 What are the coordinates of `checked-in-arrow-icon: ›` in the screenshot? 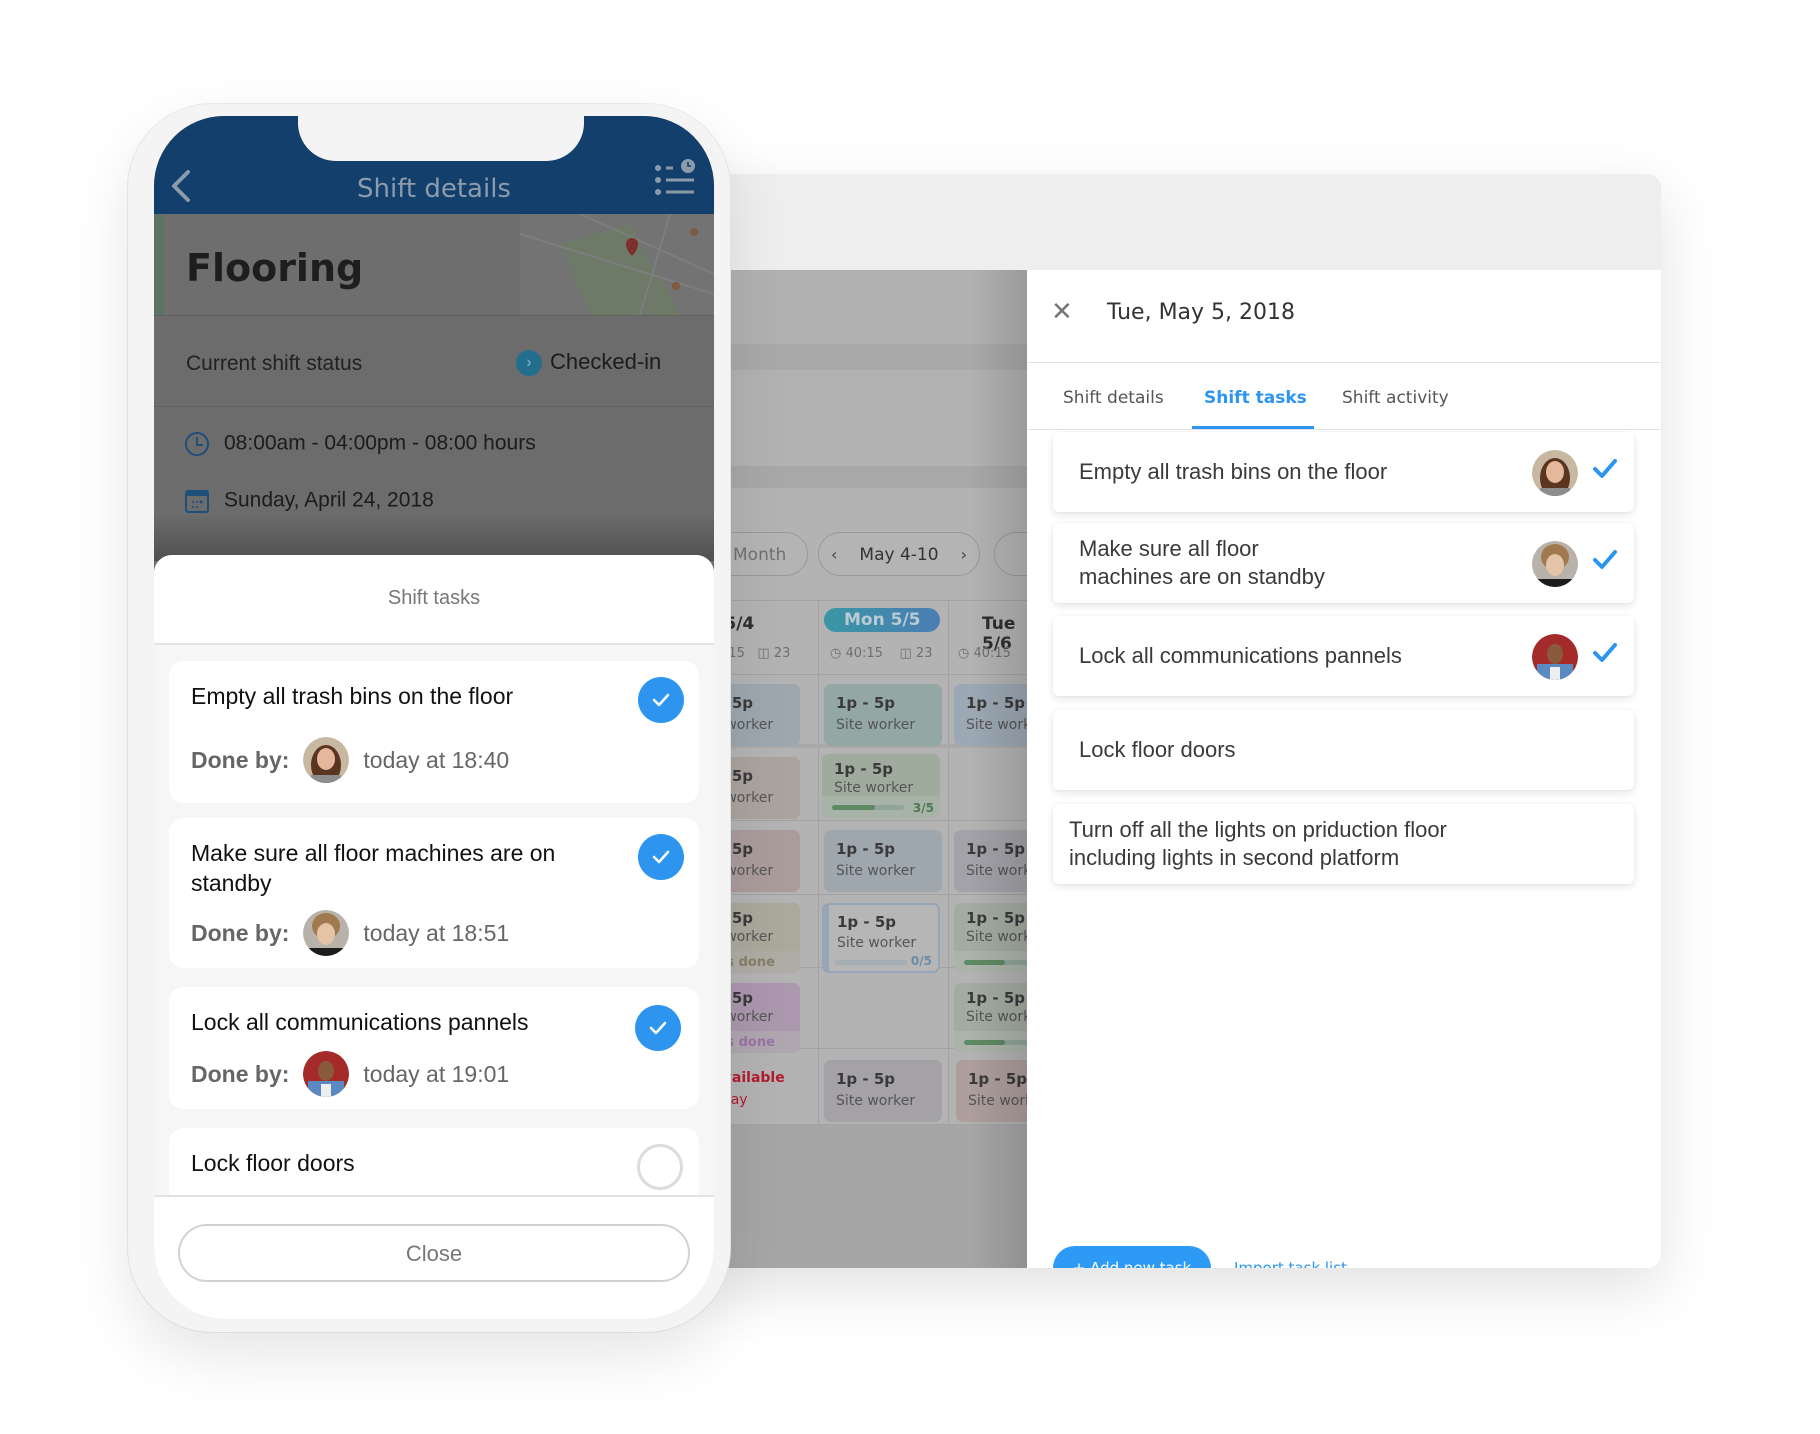 It's located at (529, 363).